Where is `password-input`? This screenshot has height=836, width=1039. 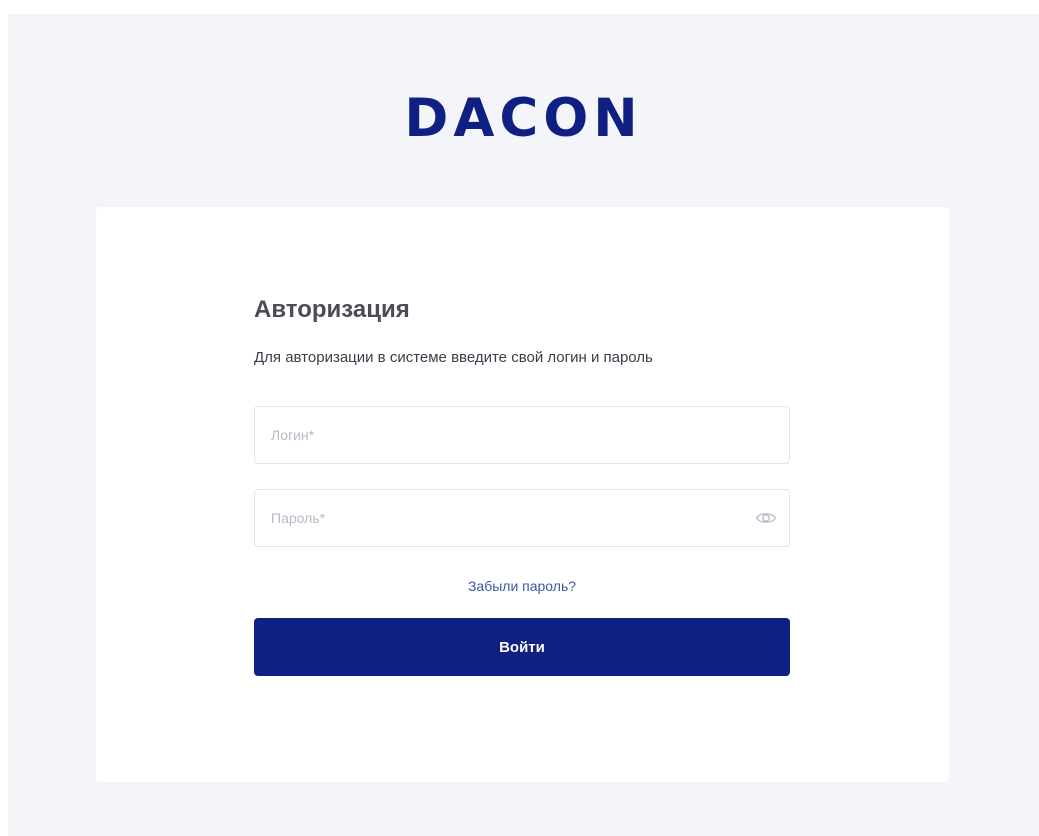
password-input is located at coordinates (522, 518).